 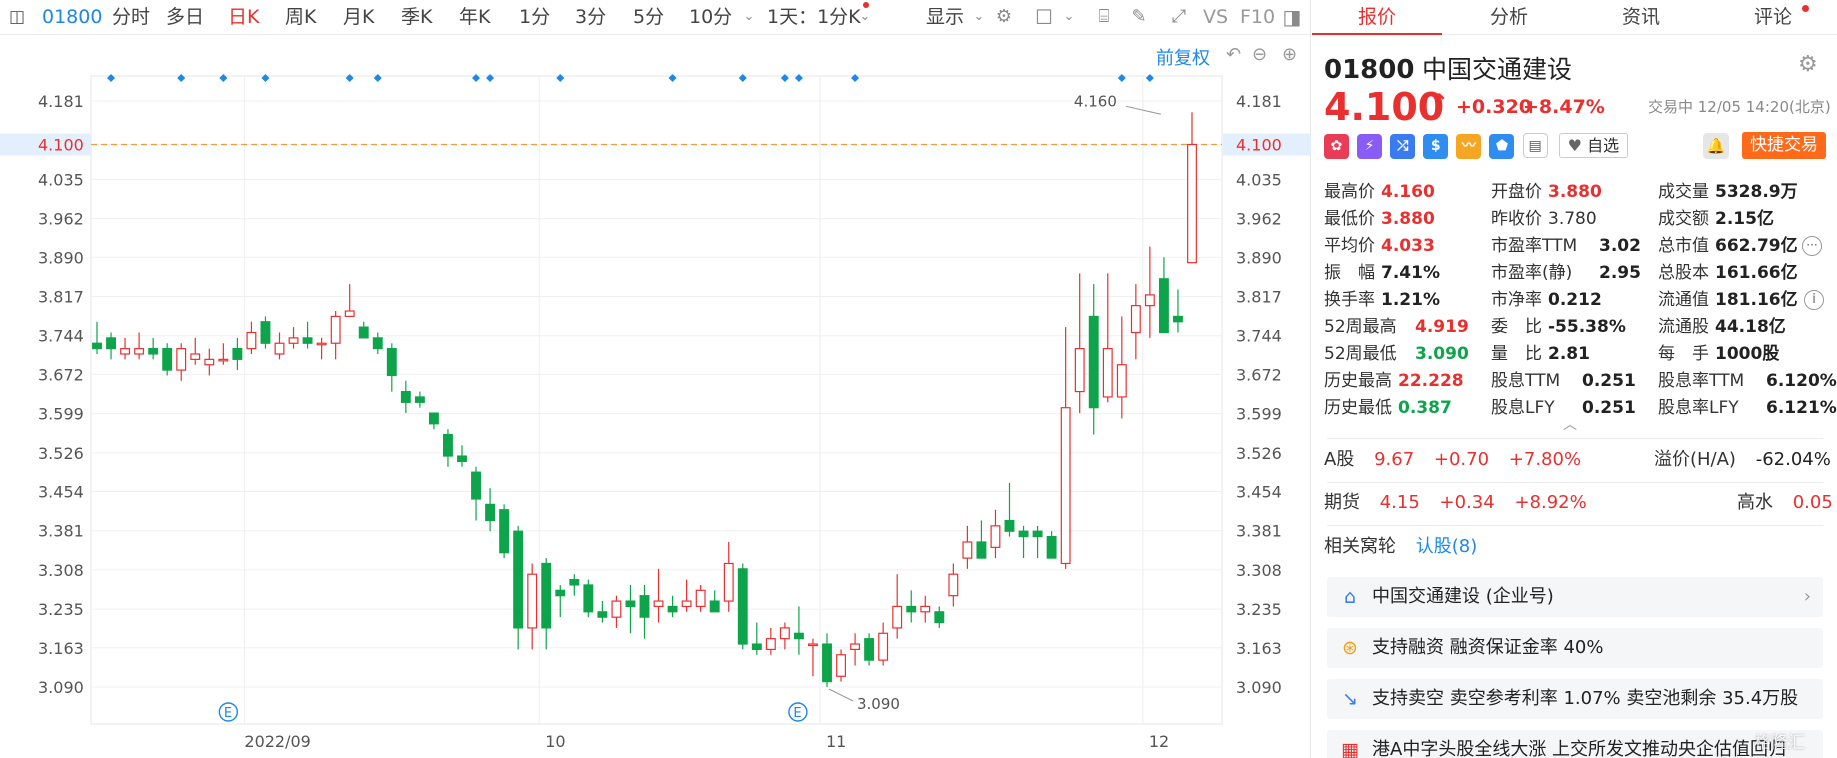 What do you see at coordinates (1044, 17) in the screenshot?
I see `checkbox-icon: ☐` at bounding box center [1044, 17].